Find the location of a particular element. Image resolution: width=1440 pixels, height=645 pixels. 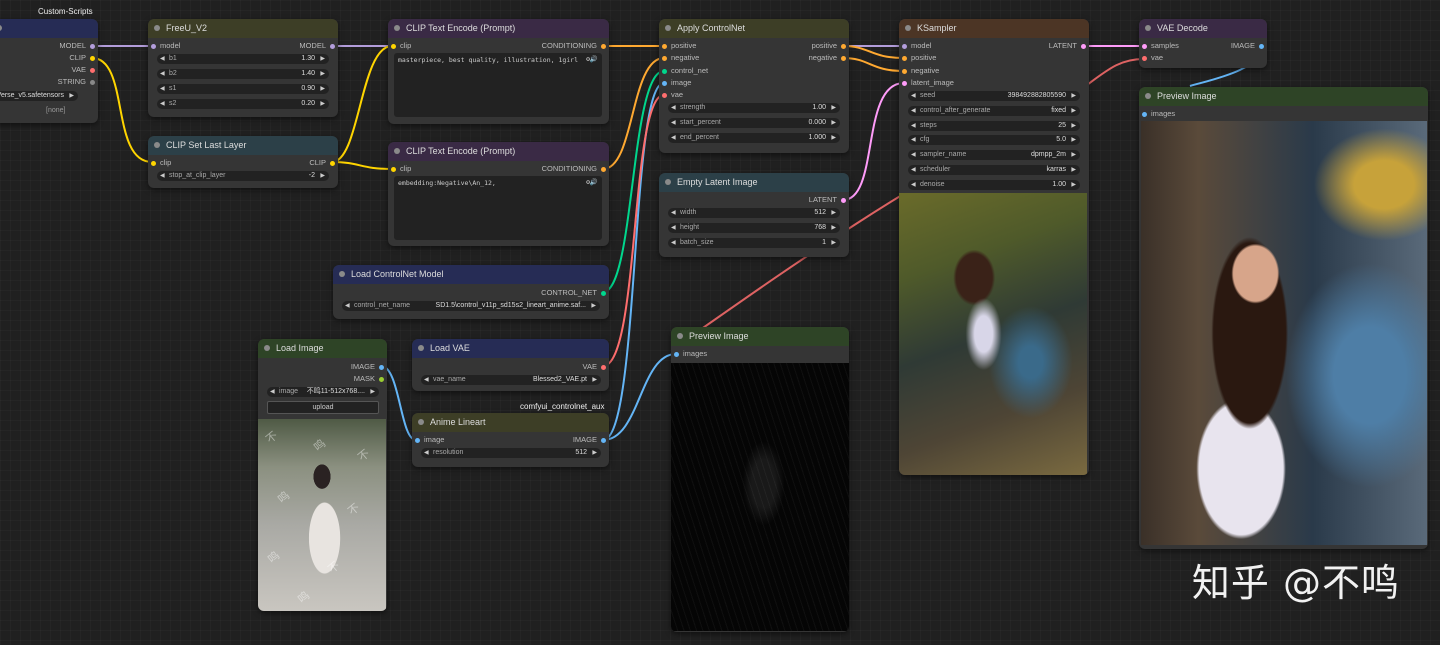

checkpoint-node-title is located at coordinates (49, 28).